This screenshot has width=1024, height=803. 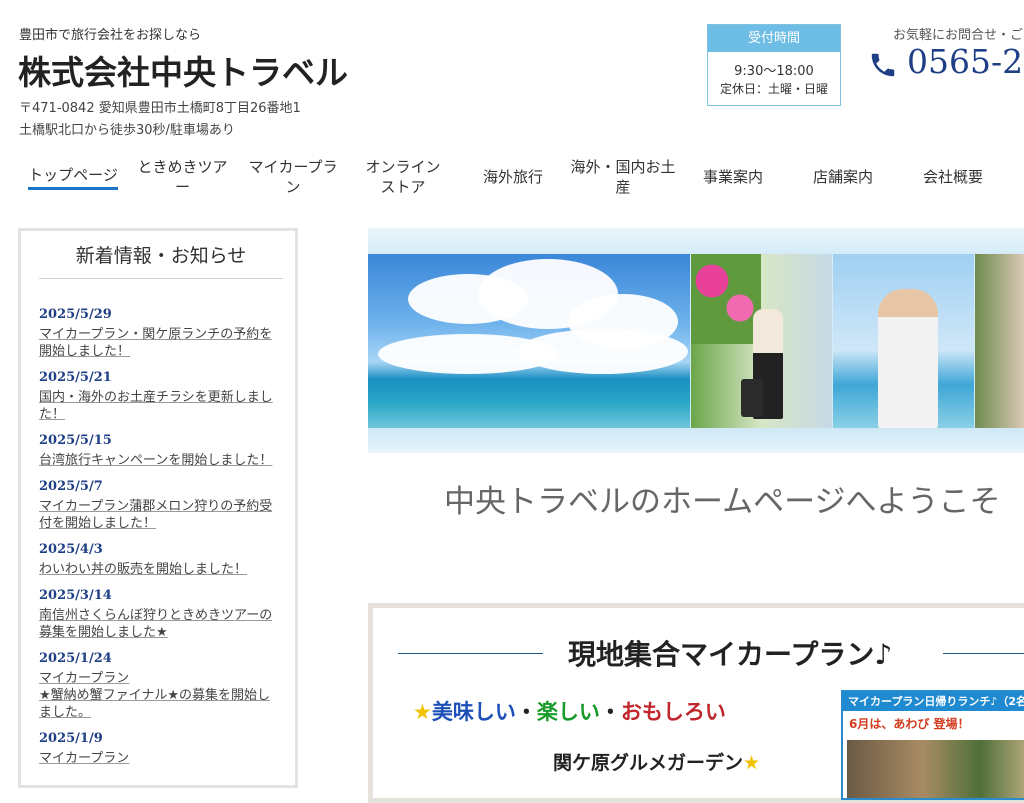 I want to click on nav-item-business: 事業案内, so click(x=733, y=177).